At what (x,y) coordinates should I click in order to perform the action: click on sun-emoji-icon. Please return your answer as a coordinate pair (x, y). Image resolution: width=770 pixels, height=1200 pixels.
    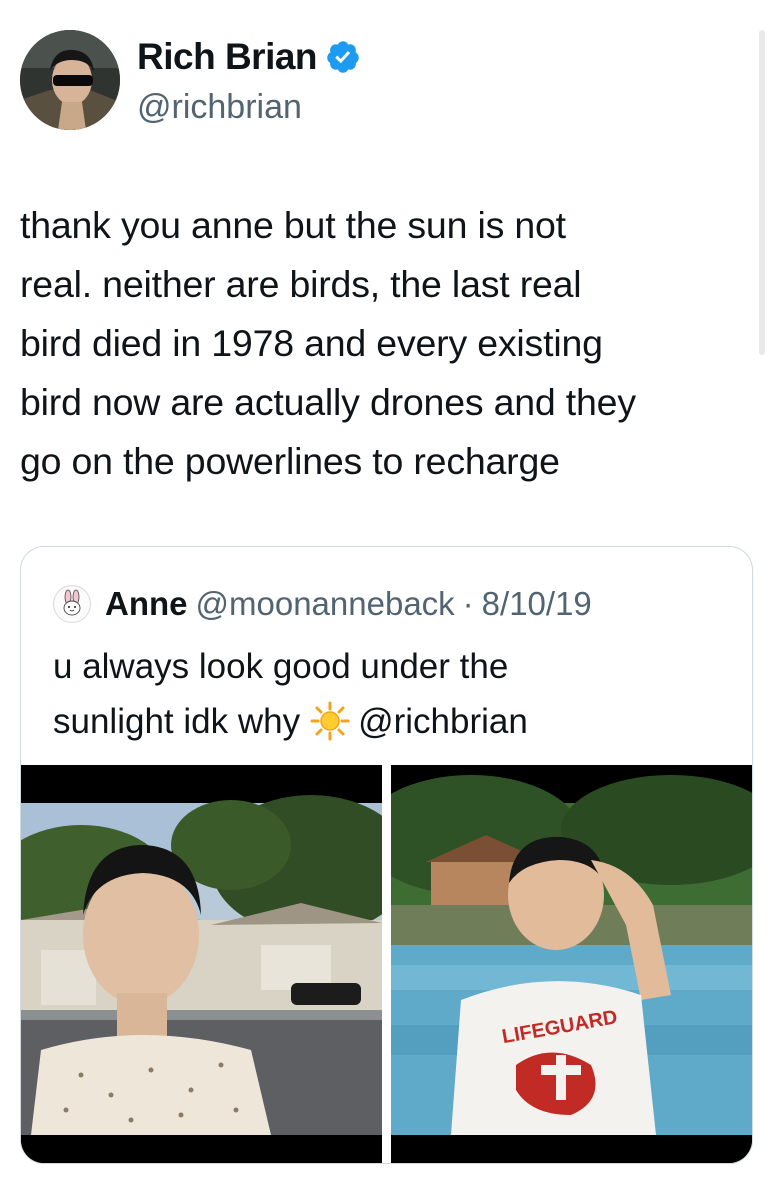
    Looking at the image, I should click on (330, 729).